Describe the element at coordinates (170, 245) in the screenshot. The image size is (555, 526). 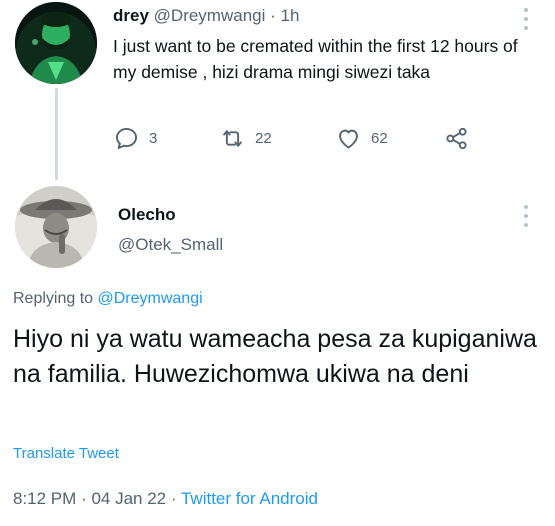
I see `reply-handle: @Otek_Small` at that location.